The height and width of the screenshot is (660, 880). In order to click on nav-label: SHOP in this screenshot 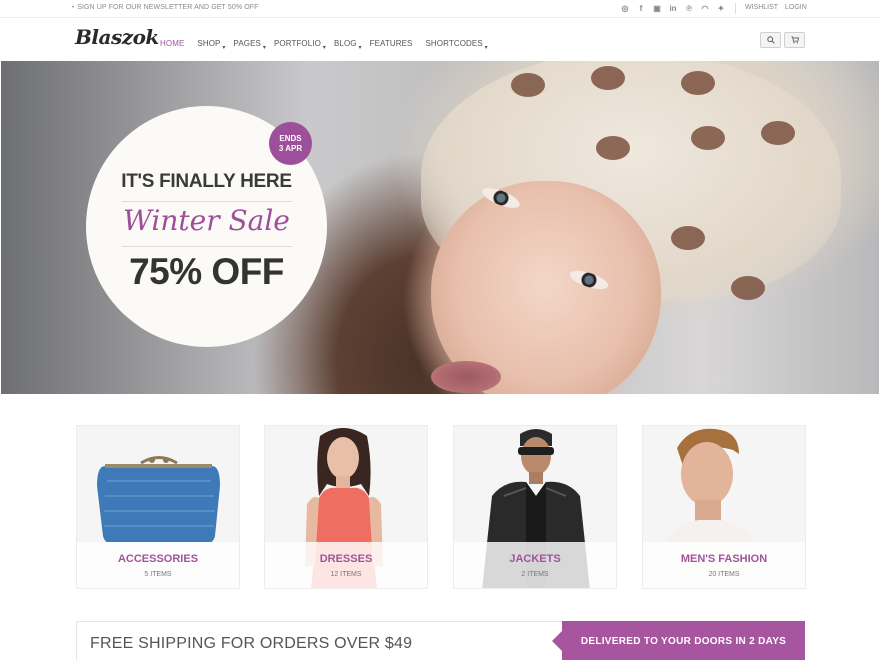, I will do `click(209, 43)`.